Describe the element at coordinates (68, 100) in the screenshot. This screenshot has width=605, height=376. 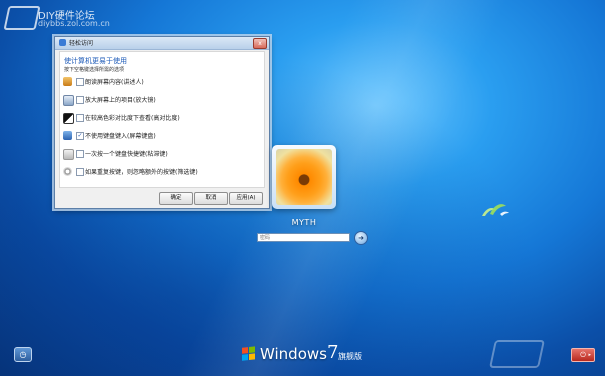
I see `magnifier-icon` at that location.